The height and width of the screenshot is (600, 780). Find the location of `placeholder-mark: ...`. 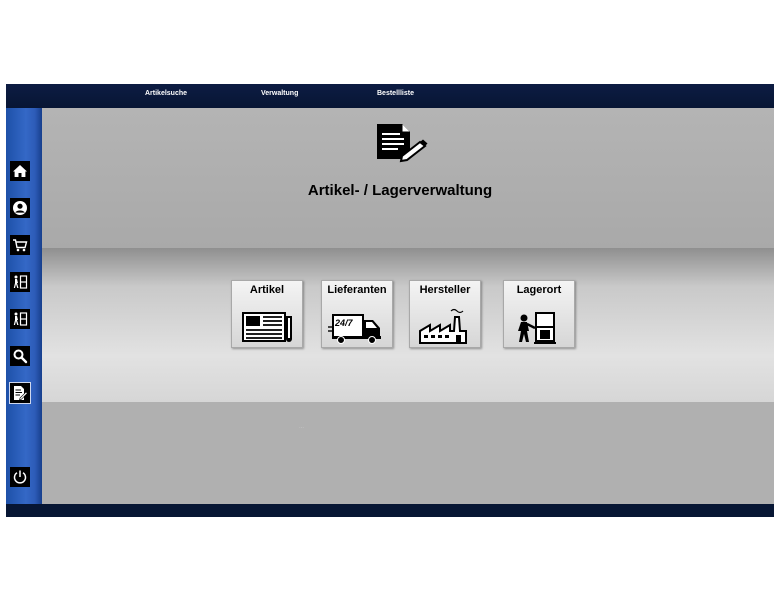

placeholder-mark: ... is located at coordinates (302, 427).